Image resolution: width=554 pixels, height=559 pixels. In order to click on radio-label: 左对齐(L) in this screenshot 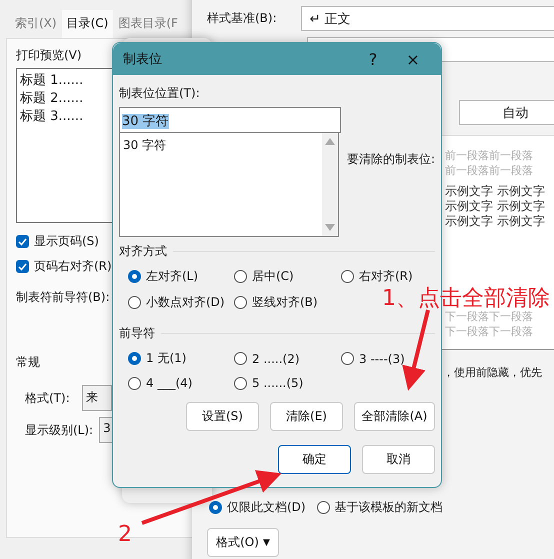, I will do `click(172, 276)`.